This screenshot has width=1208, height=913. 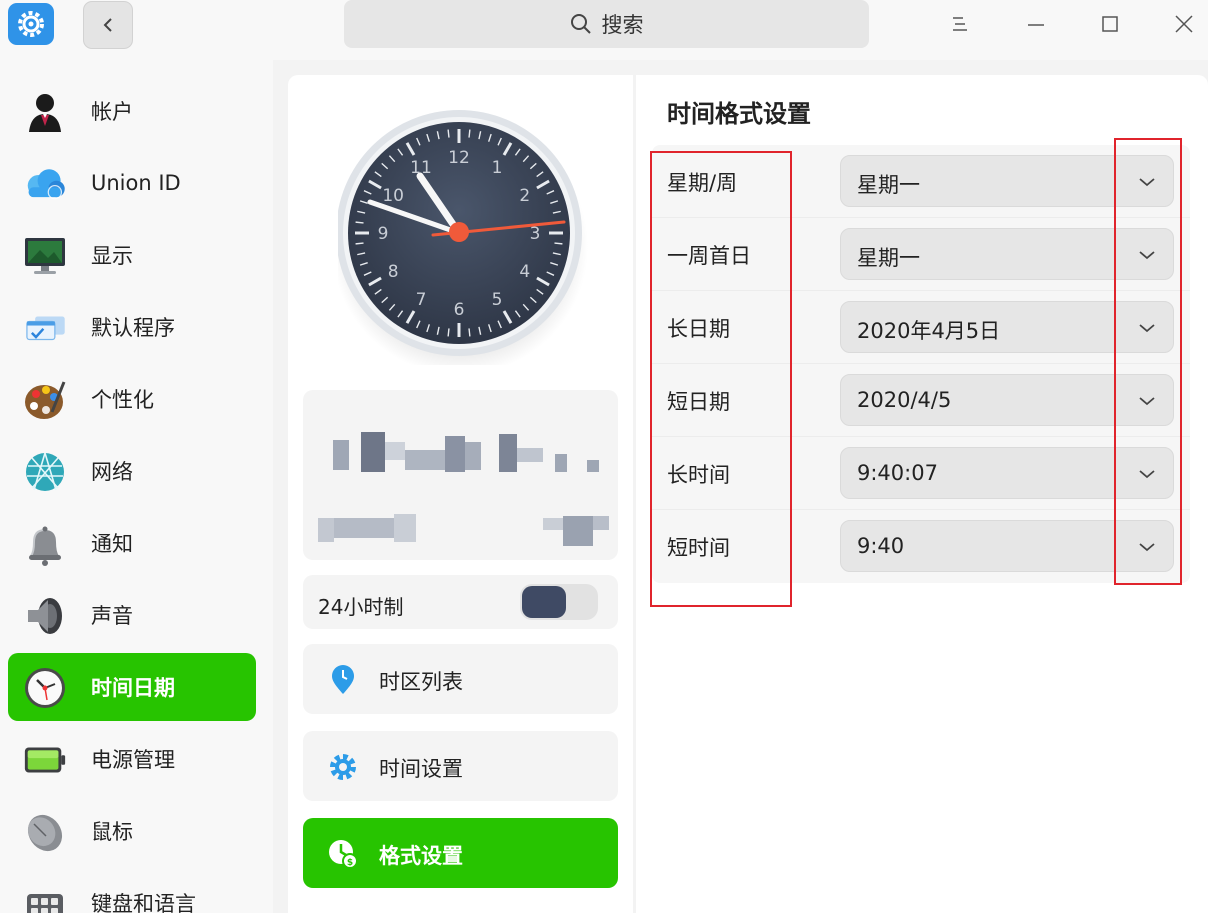 I want to click on clock-numeral: 7, so click(x=421, y=300).